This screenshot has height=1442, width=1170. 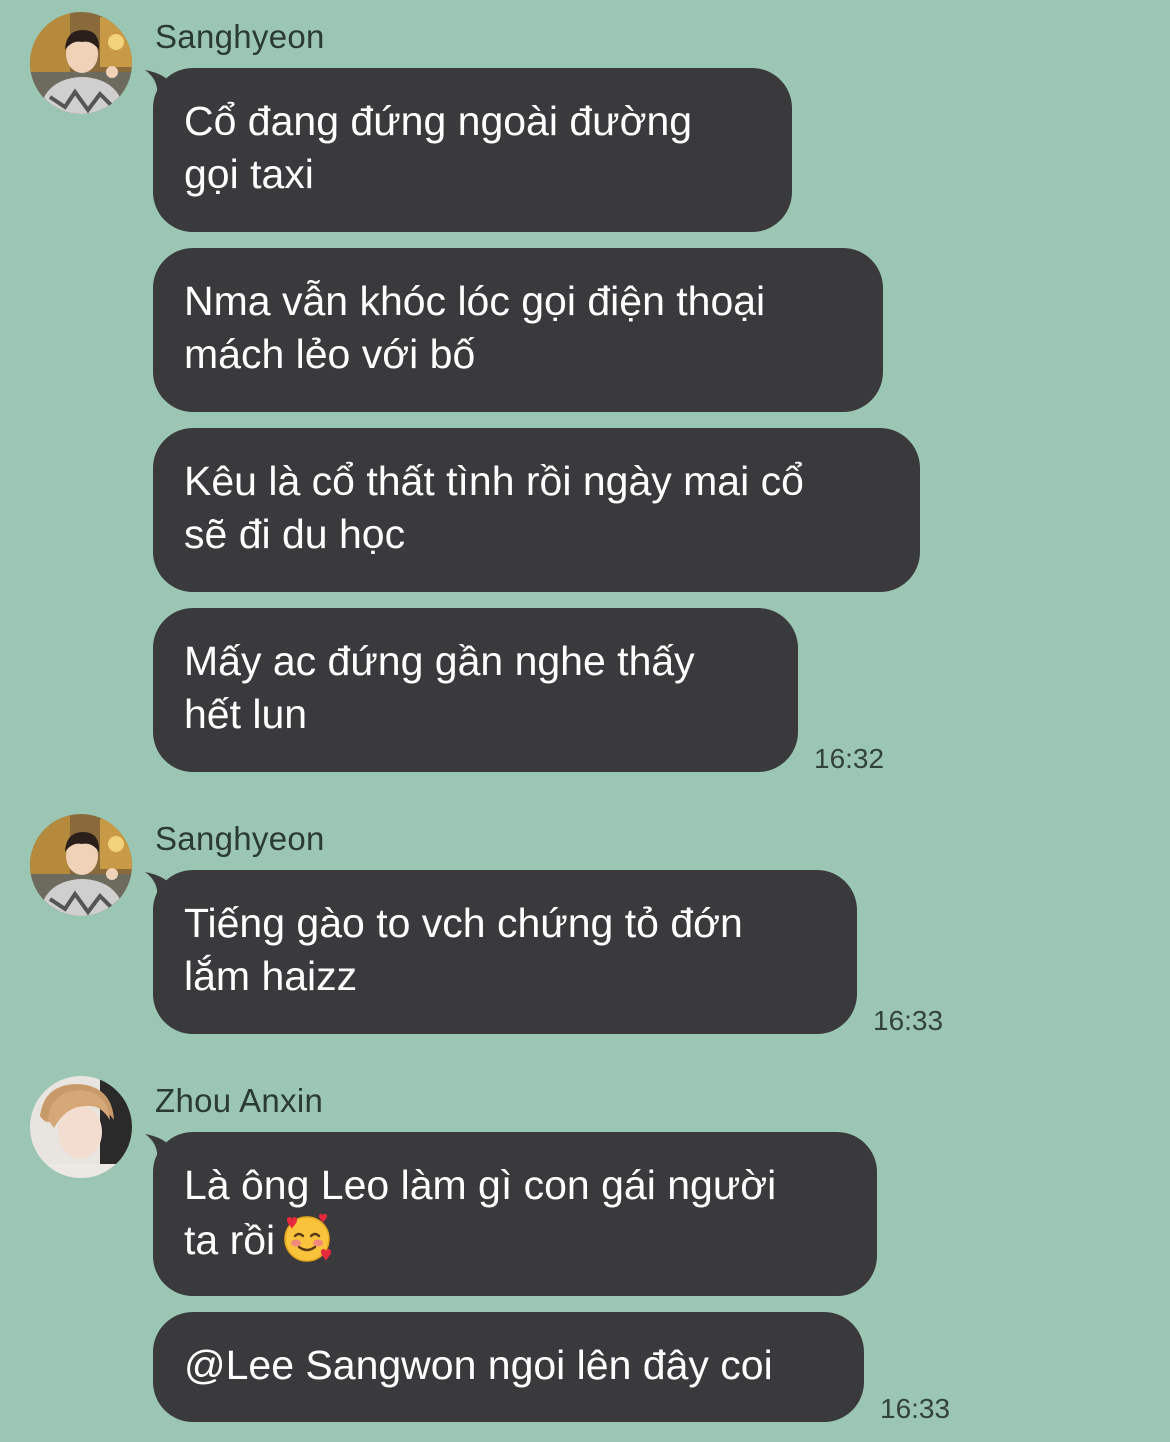 What do you see at coordinates (472, 150) in the screenshot?
I see `message-bubble: Cổ đang đứng ngoài đường gọi taxi` at bounding box center [472, 150].